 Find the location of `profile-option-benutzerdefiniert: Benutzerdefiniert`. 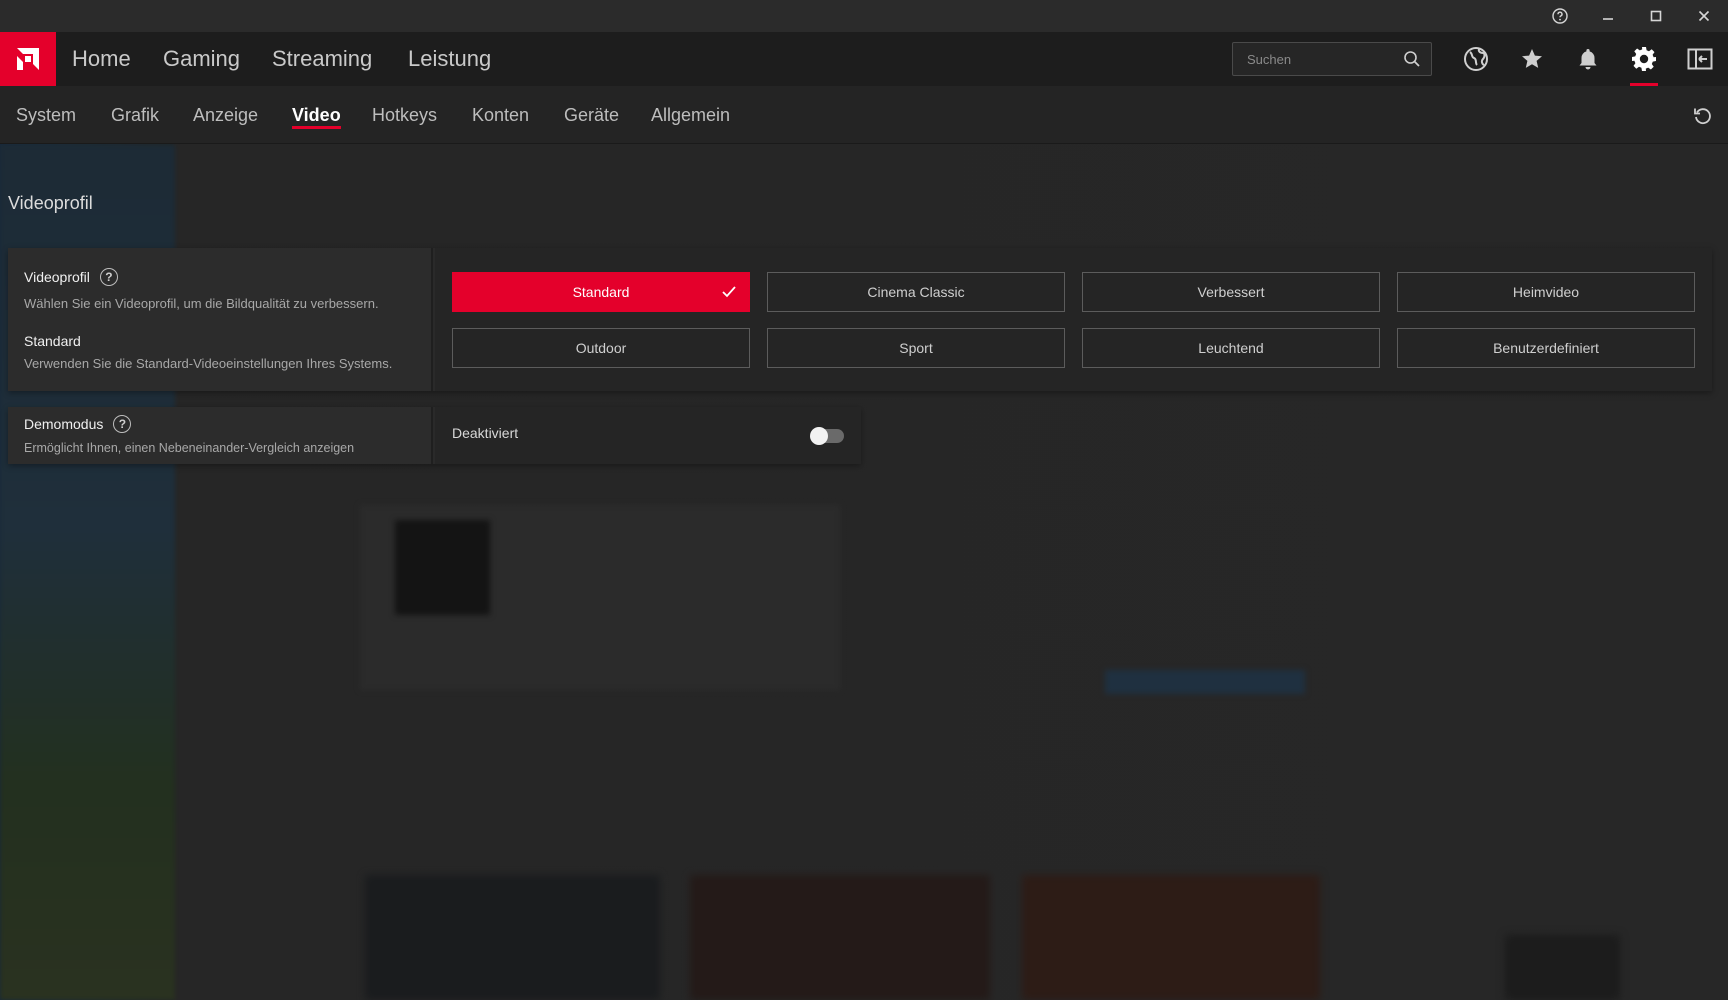

profile-option-benutzerdefiniert: Benutzerdefiniert is located at coordinates (1546, 348).